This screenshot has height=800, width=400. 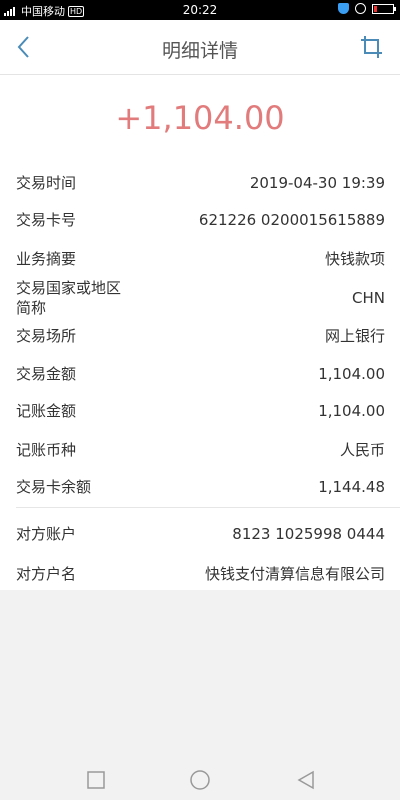 I want to click on status-right, so click(x=367, y=8).